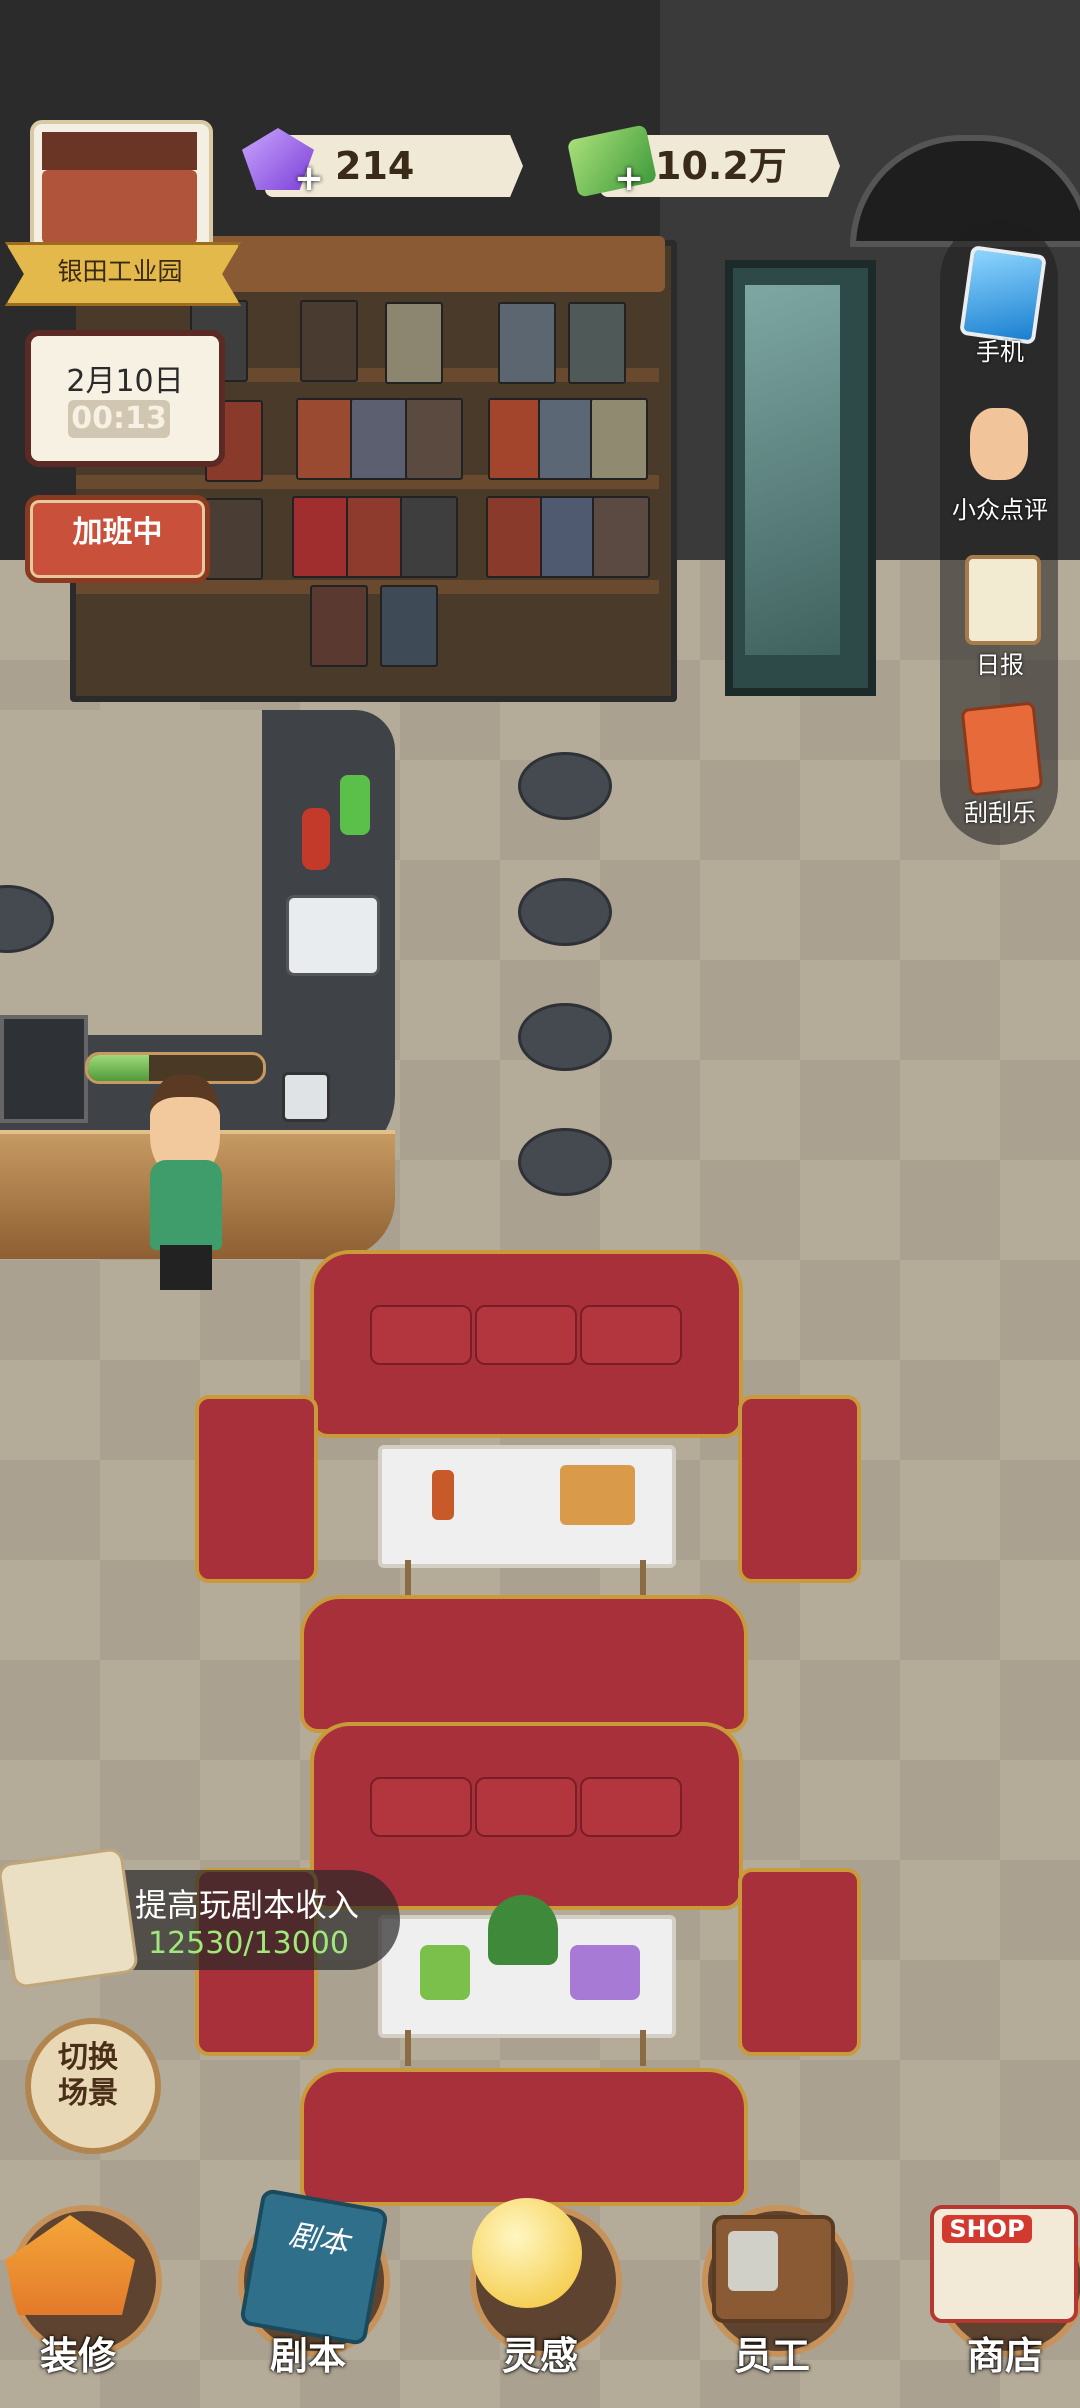  I want to click on sauce-bottle, so click(443, 1495).